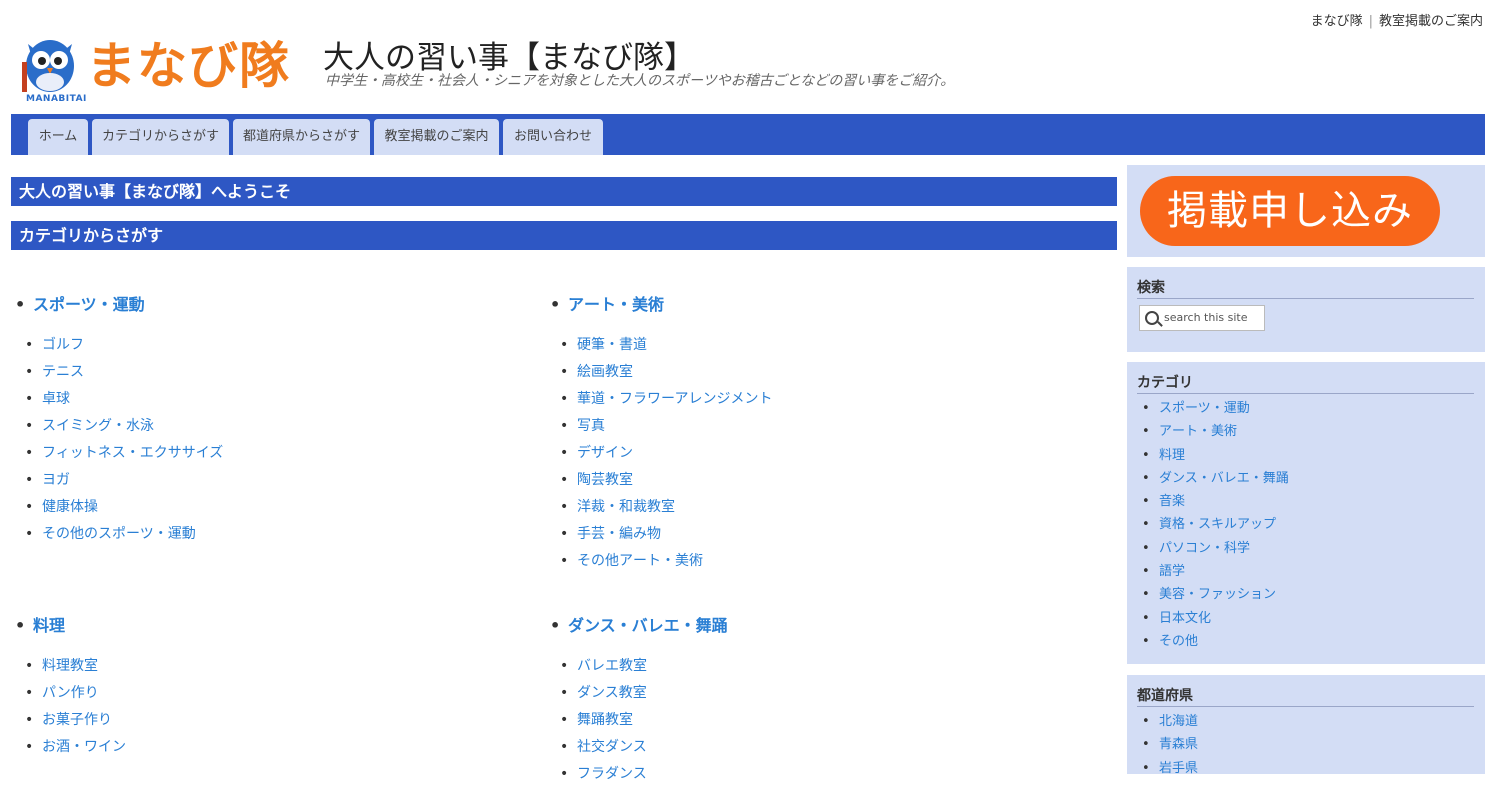  What do you see at coordinates (1178, 641) in the screenshot?
I see `sidebar-category-link: その他` at bounding box center [1178, 641].